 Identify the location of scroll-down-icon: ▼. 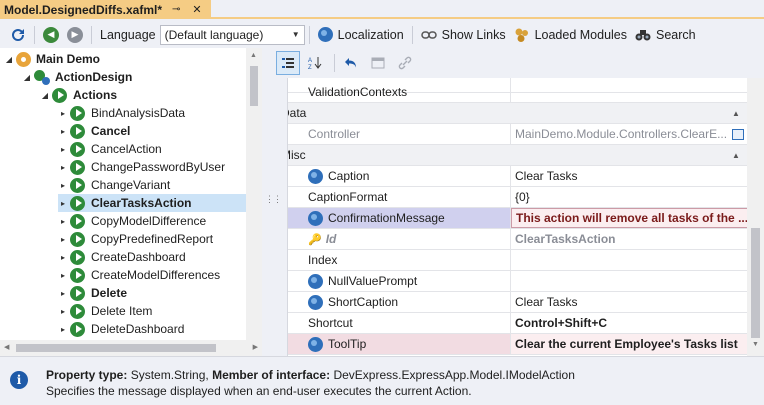
(755, 344).